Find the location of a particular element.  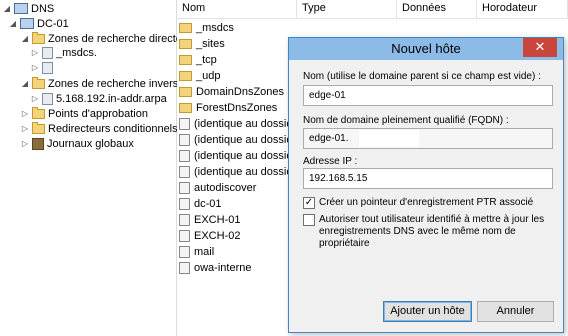

list-item-name: EXCH-02 is located at coordinates (217, 236).